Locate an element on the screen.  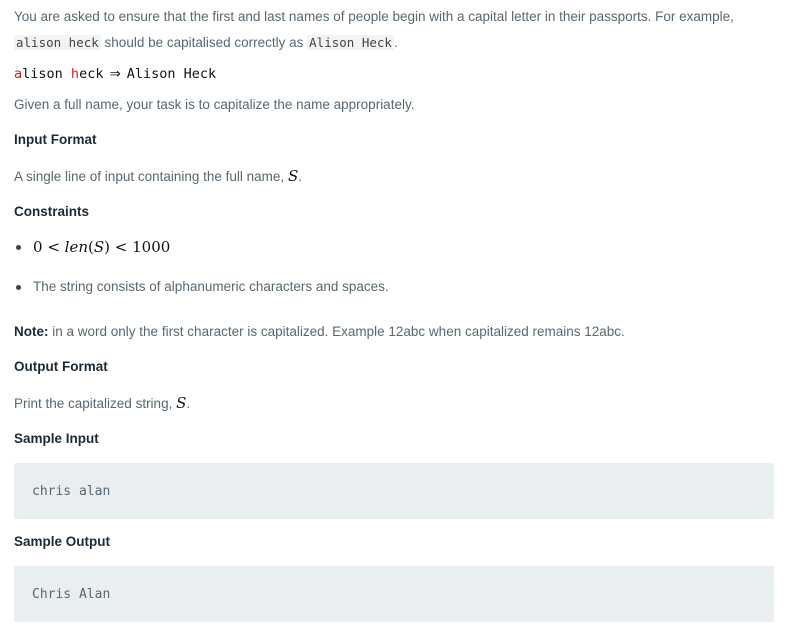
formula-len: len is located at coordinates (76, 247).